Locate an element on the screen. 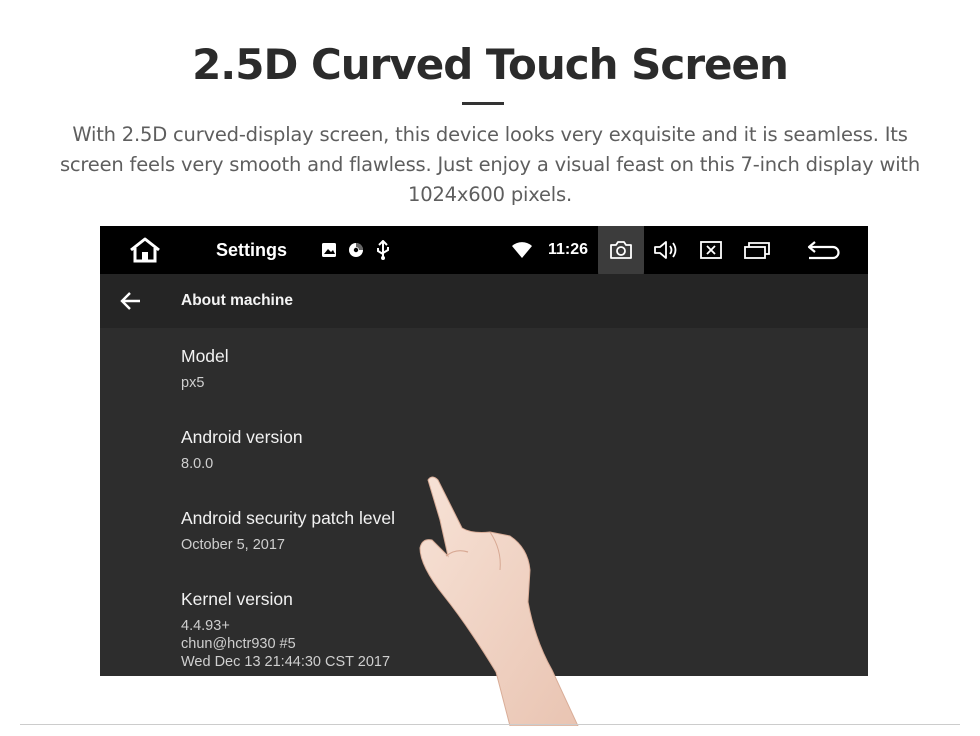 Image resolution: width=980 pixels, height=736 pixels. item-label: Kernel version is located at coordinates (237, 599).